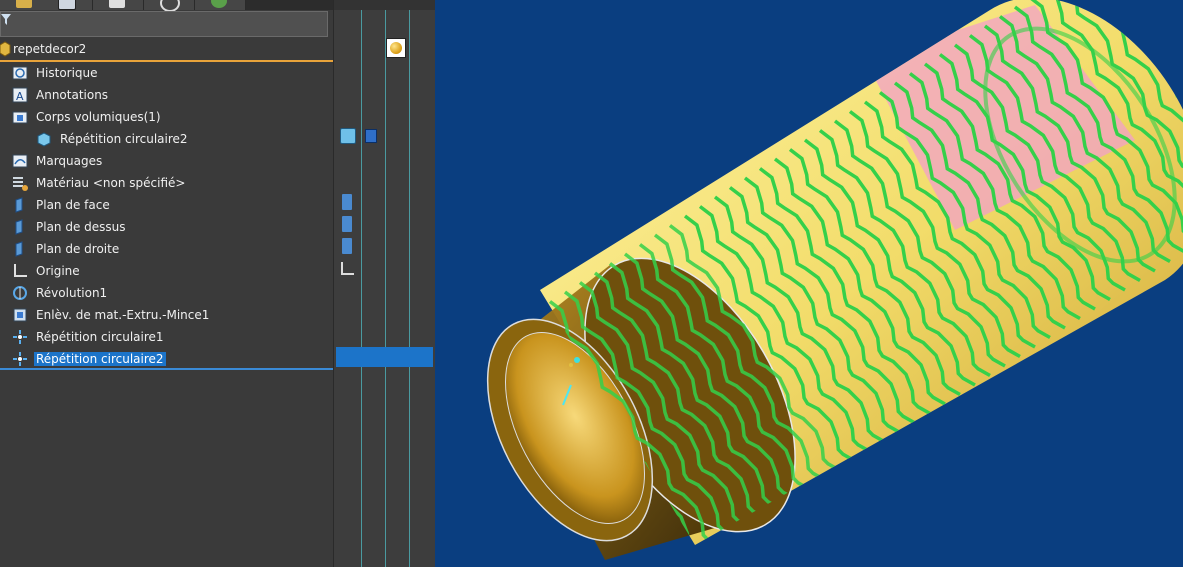 This screenshot has width=1183, height=567. I want to click on tree-item-label: Annotations, so click(72, 95).